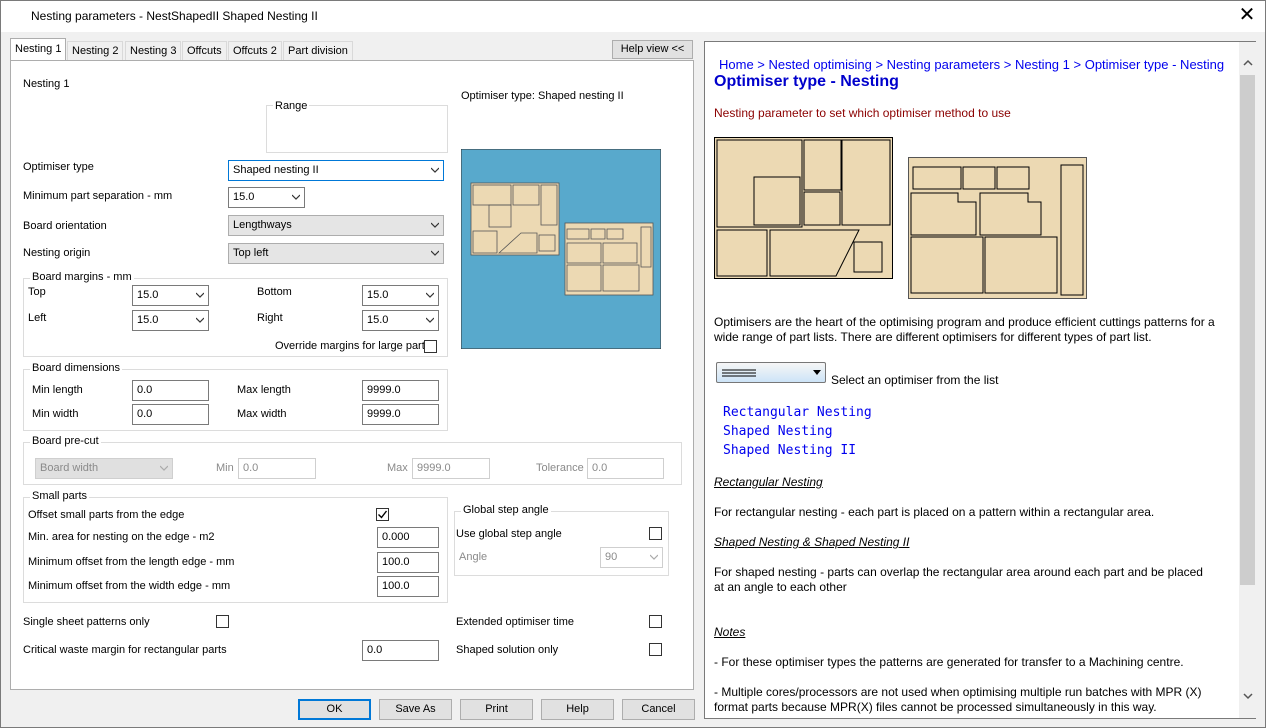 The width and height of the screenshot is (1266, 728). Describe the element at coordinates (131, 562) in the screenshot. I see `min-offset-length-label: Minimum offset from the length edge - mm` at that location.